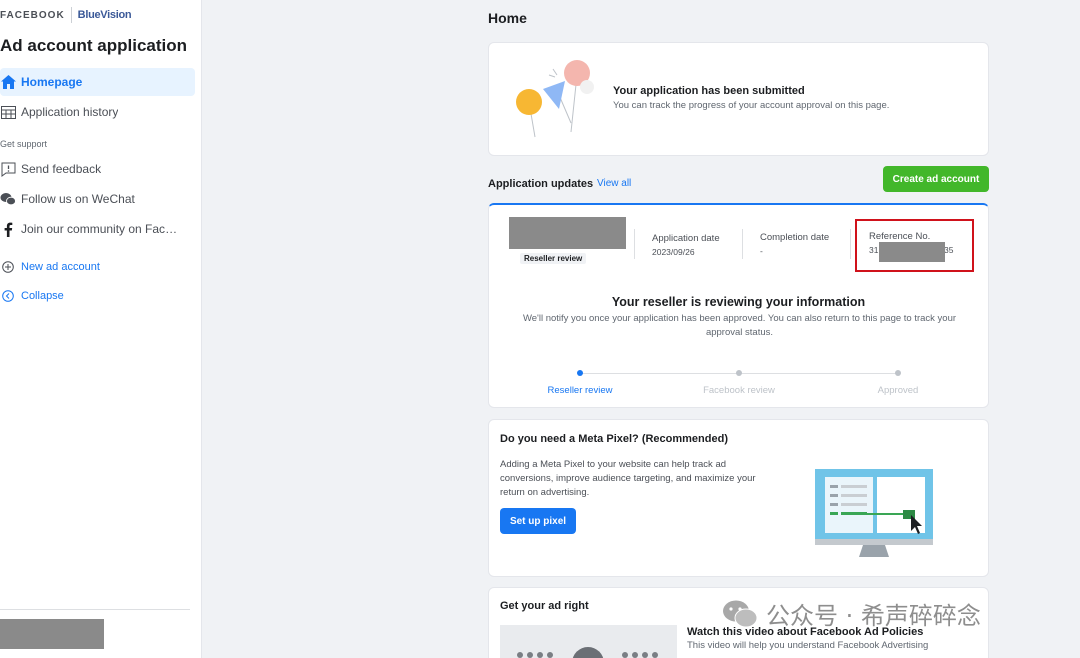  I want to click on wechat-watermark: 公众号 · 希声碎碎念, so click(851, 613).